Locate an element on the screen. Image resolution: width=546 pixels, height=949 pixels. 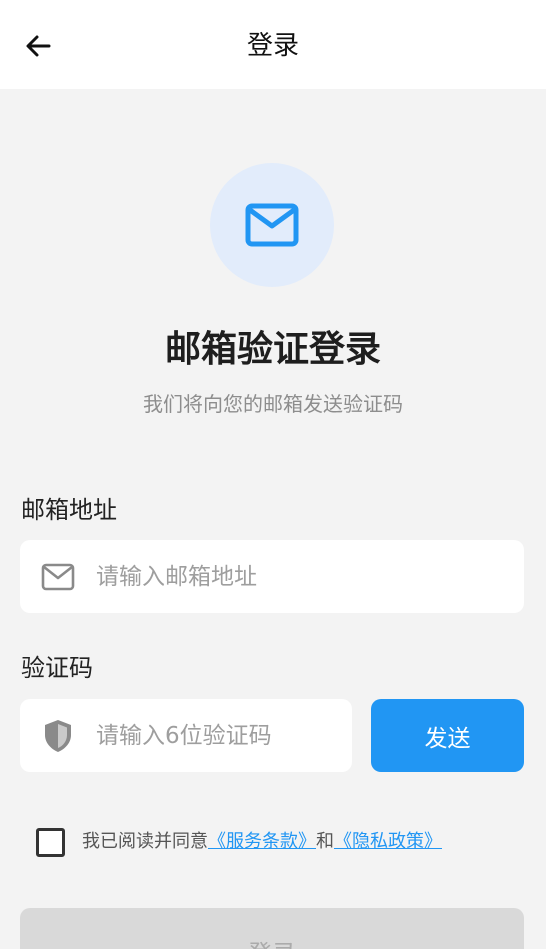
hero-subtitle: 我们将向您的邮箱发送验证码 is located at coordinates (273, 404).